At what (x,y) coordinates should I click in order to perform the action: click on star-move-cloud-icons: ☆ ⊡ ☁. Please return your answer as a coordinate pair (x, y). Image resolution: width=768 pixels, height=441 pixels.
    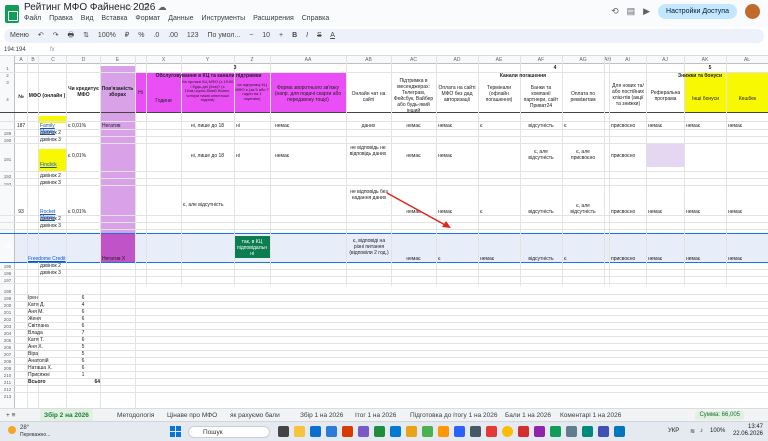
    Looking at the image, I should click on (147, 7).